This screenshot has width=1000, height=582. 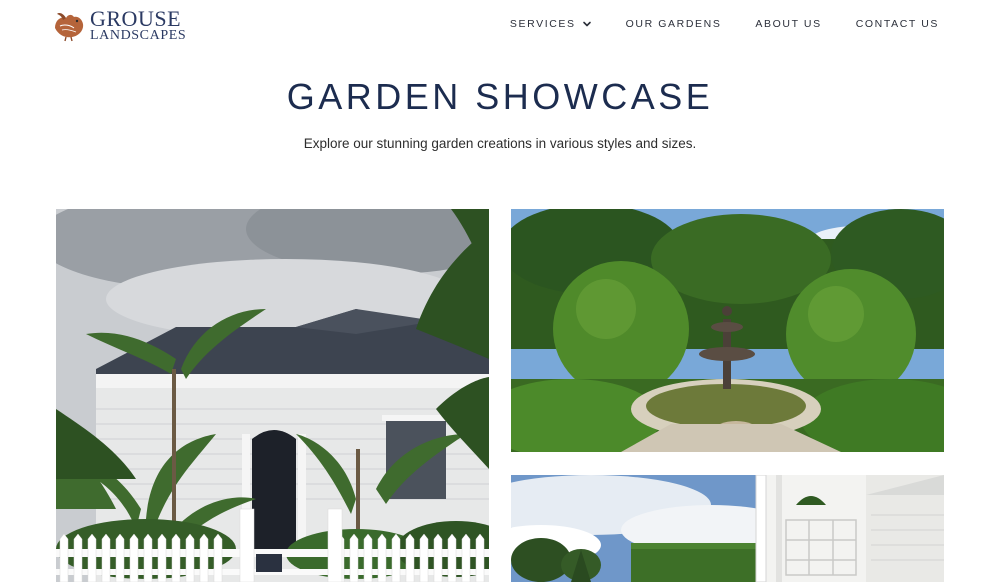 What do you see at coordinates (587, 24) in the screenshot?
I see `chevron-down-icon` at bounding box center [587, 24].